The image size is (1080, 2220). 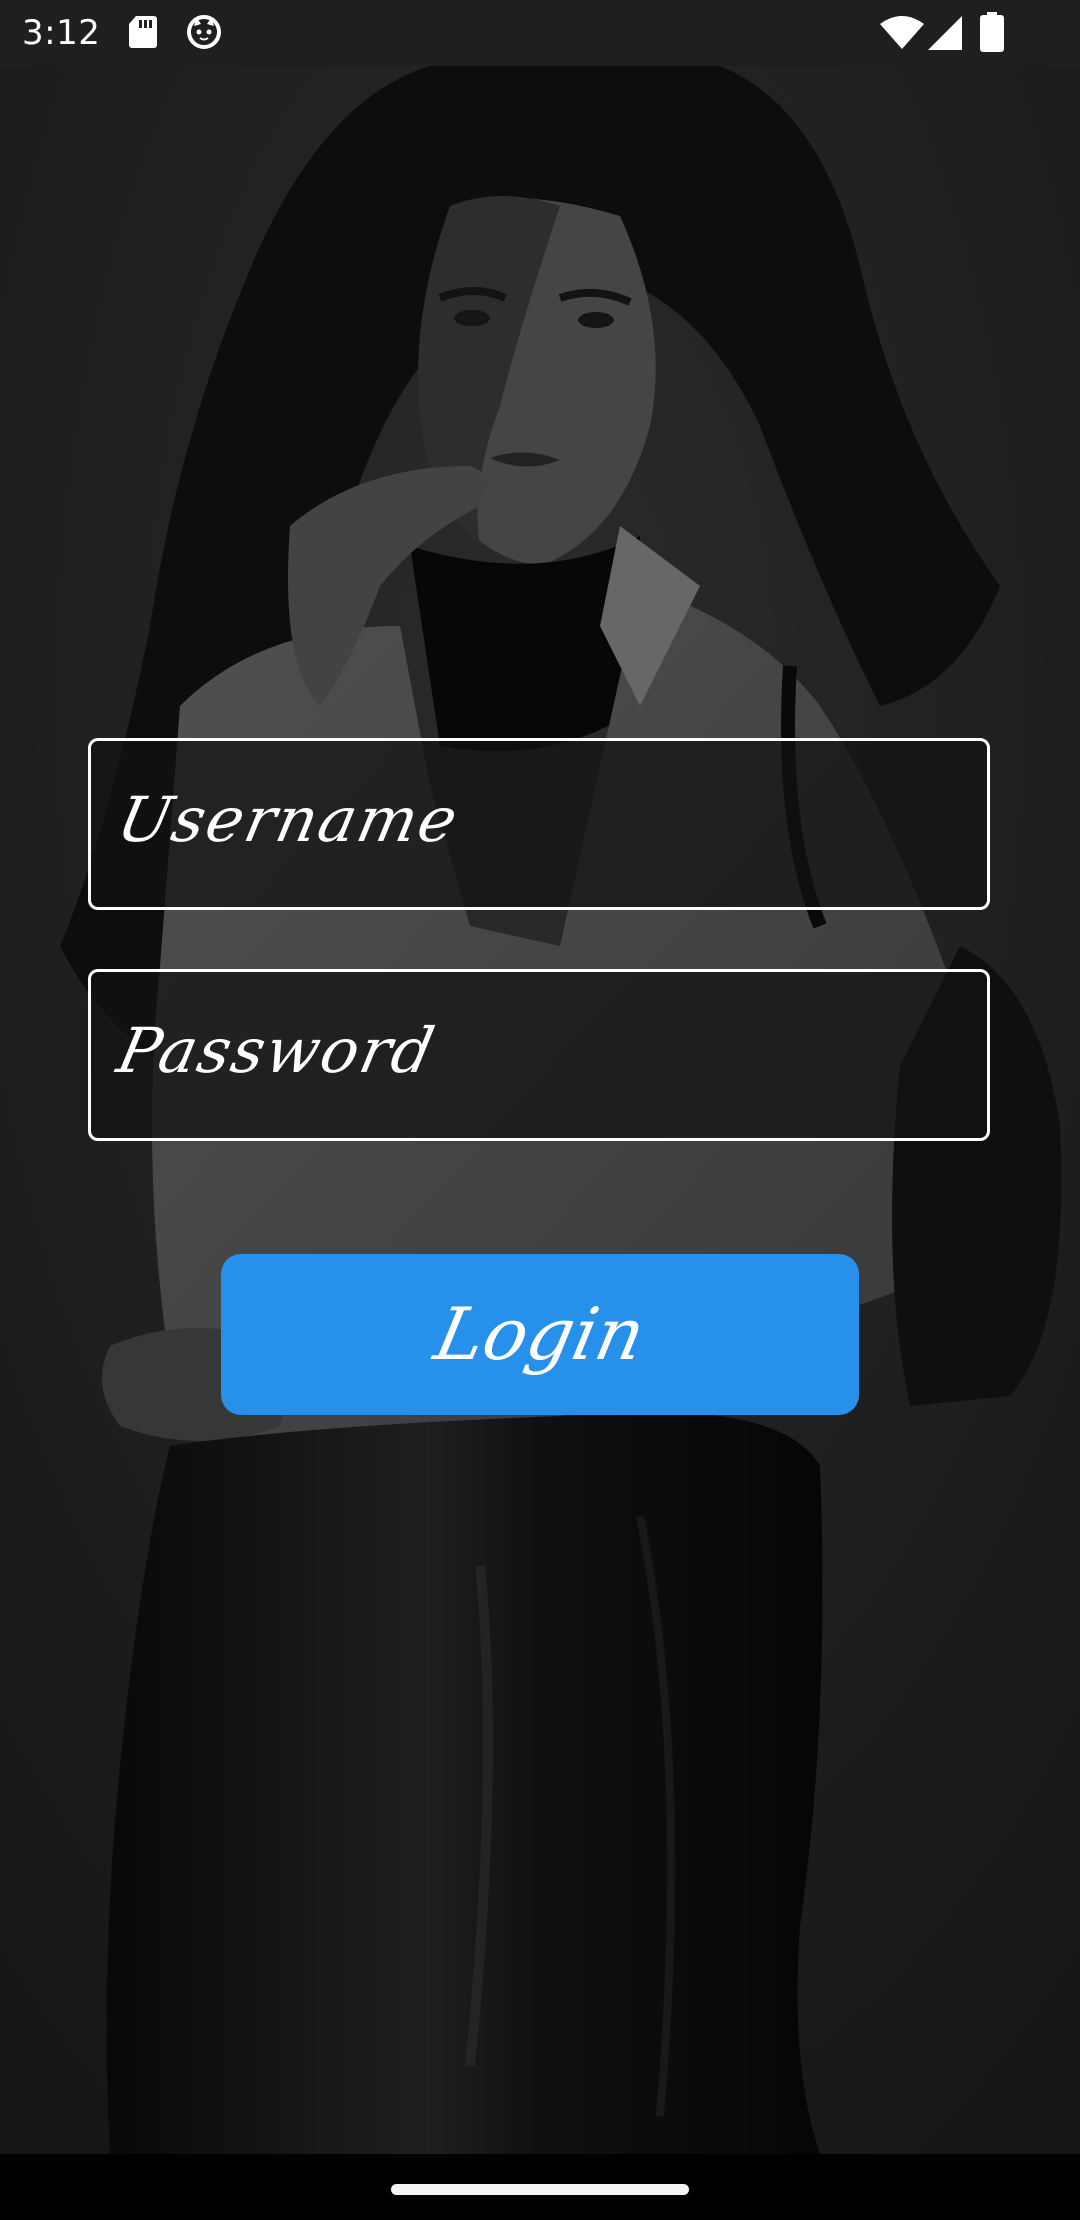 I want to click on battery-icon, so click(x=992, y=34).